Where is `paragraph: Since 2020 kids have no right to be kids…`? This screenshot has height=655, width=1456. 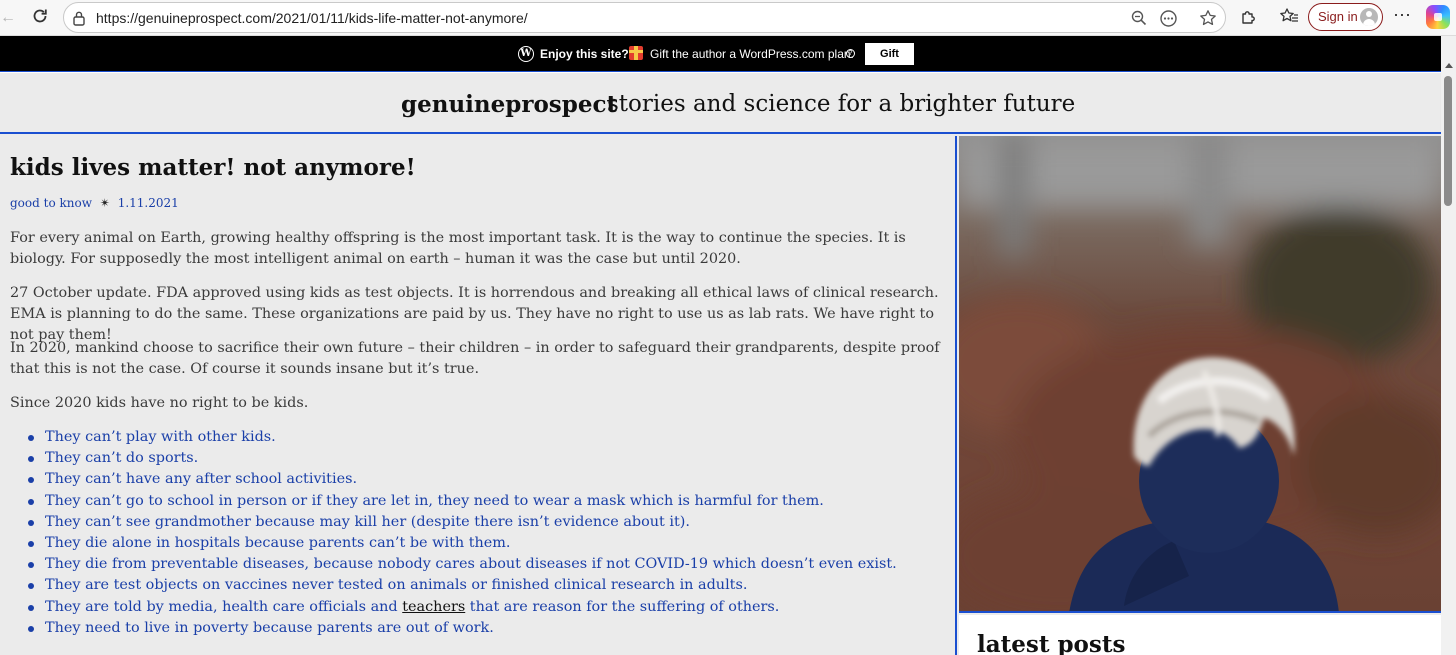
paragraph: Since 2020 kids have no right to be kids… is located at coordinates (159, 403).